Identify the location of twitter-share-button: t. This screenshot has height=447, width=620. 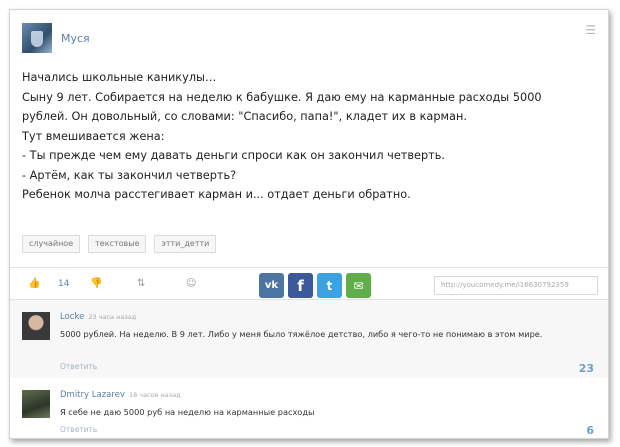
(329, 285).